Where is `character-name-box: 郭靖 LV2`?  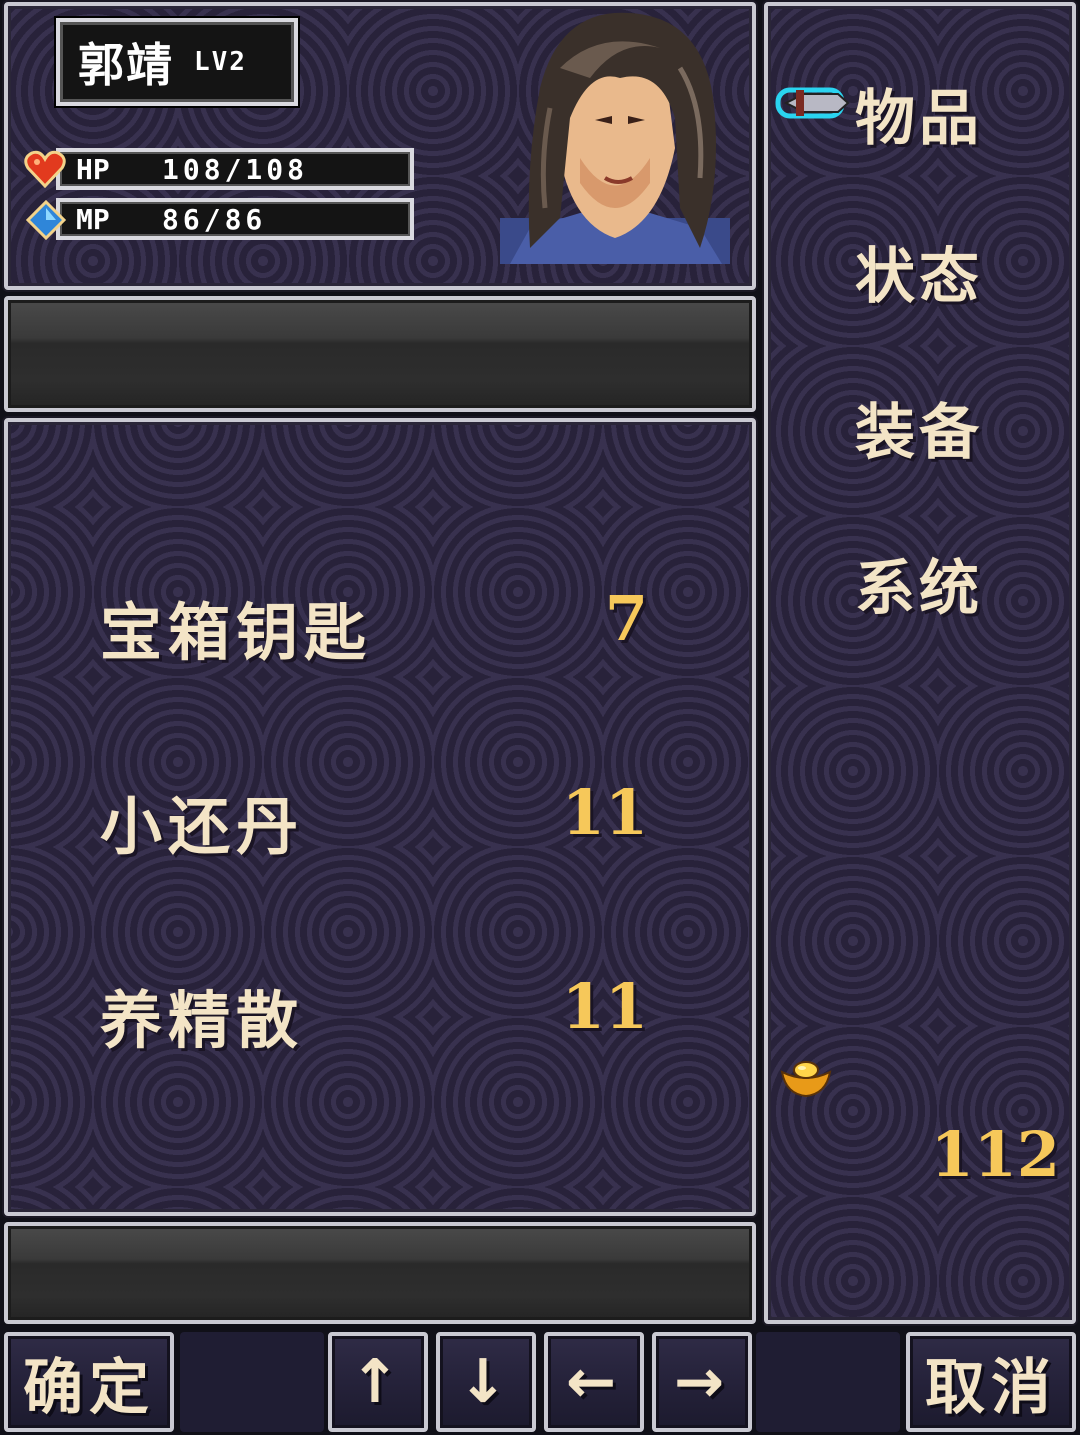 character-name-box: 郭靖 LV2 is located at coordinates (177, 62).